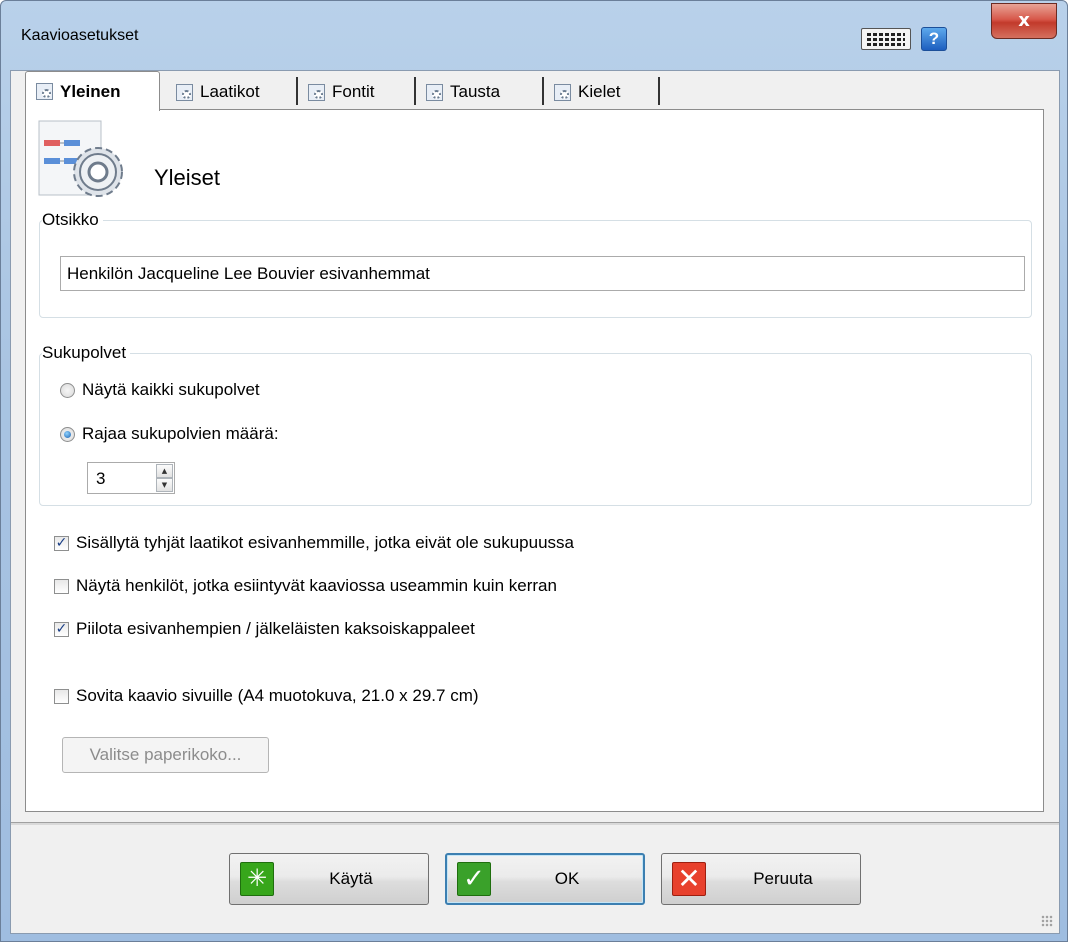 This screenshot has height=942, width=1068. Describe the element at coordinates (80, 158) in the screenshot. I see `chart-settings-icon` at that location.